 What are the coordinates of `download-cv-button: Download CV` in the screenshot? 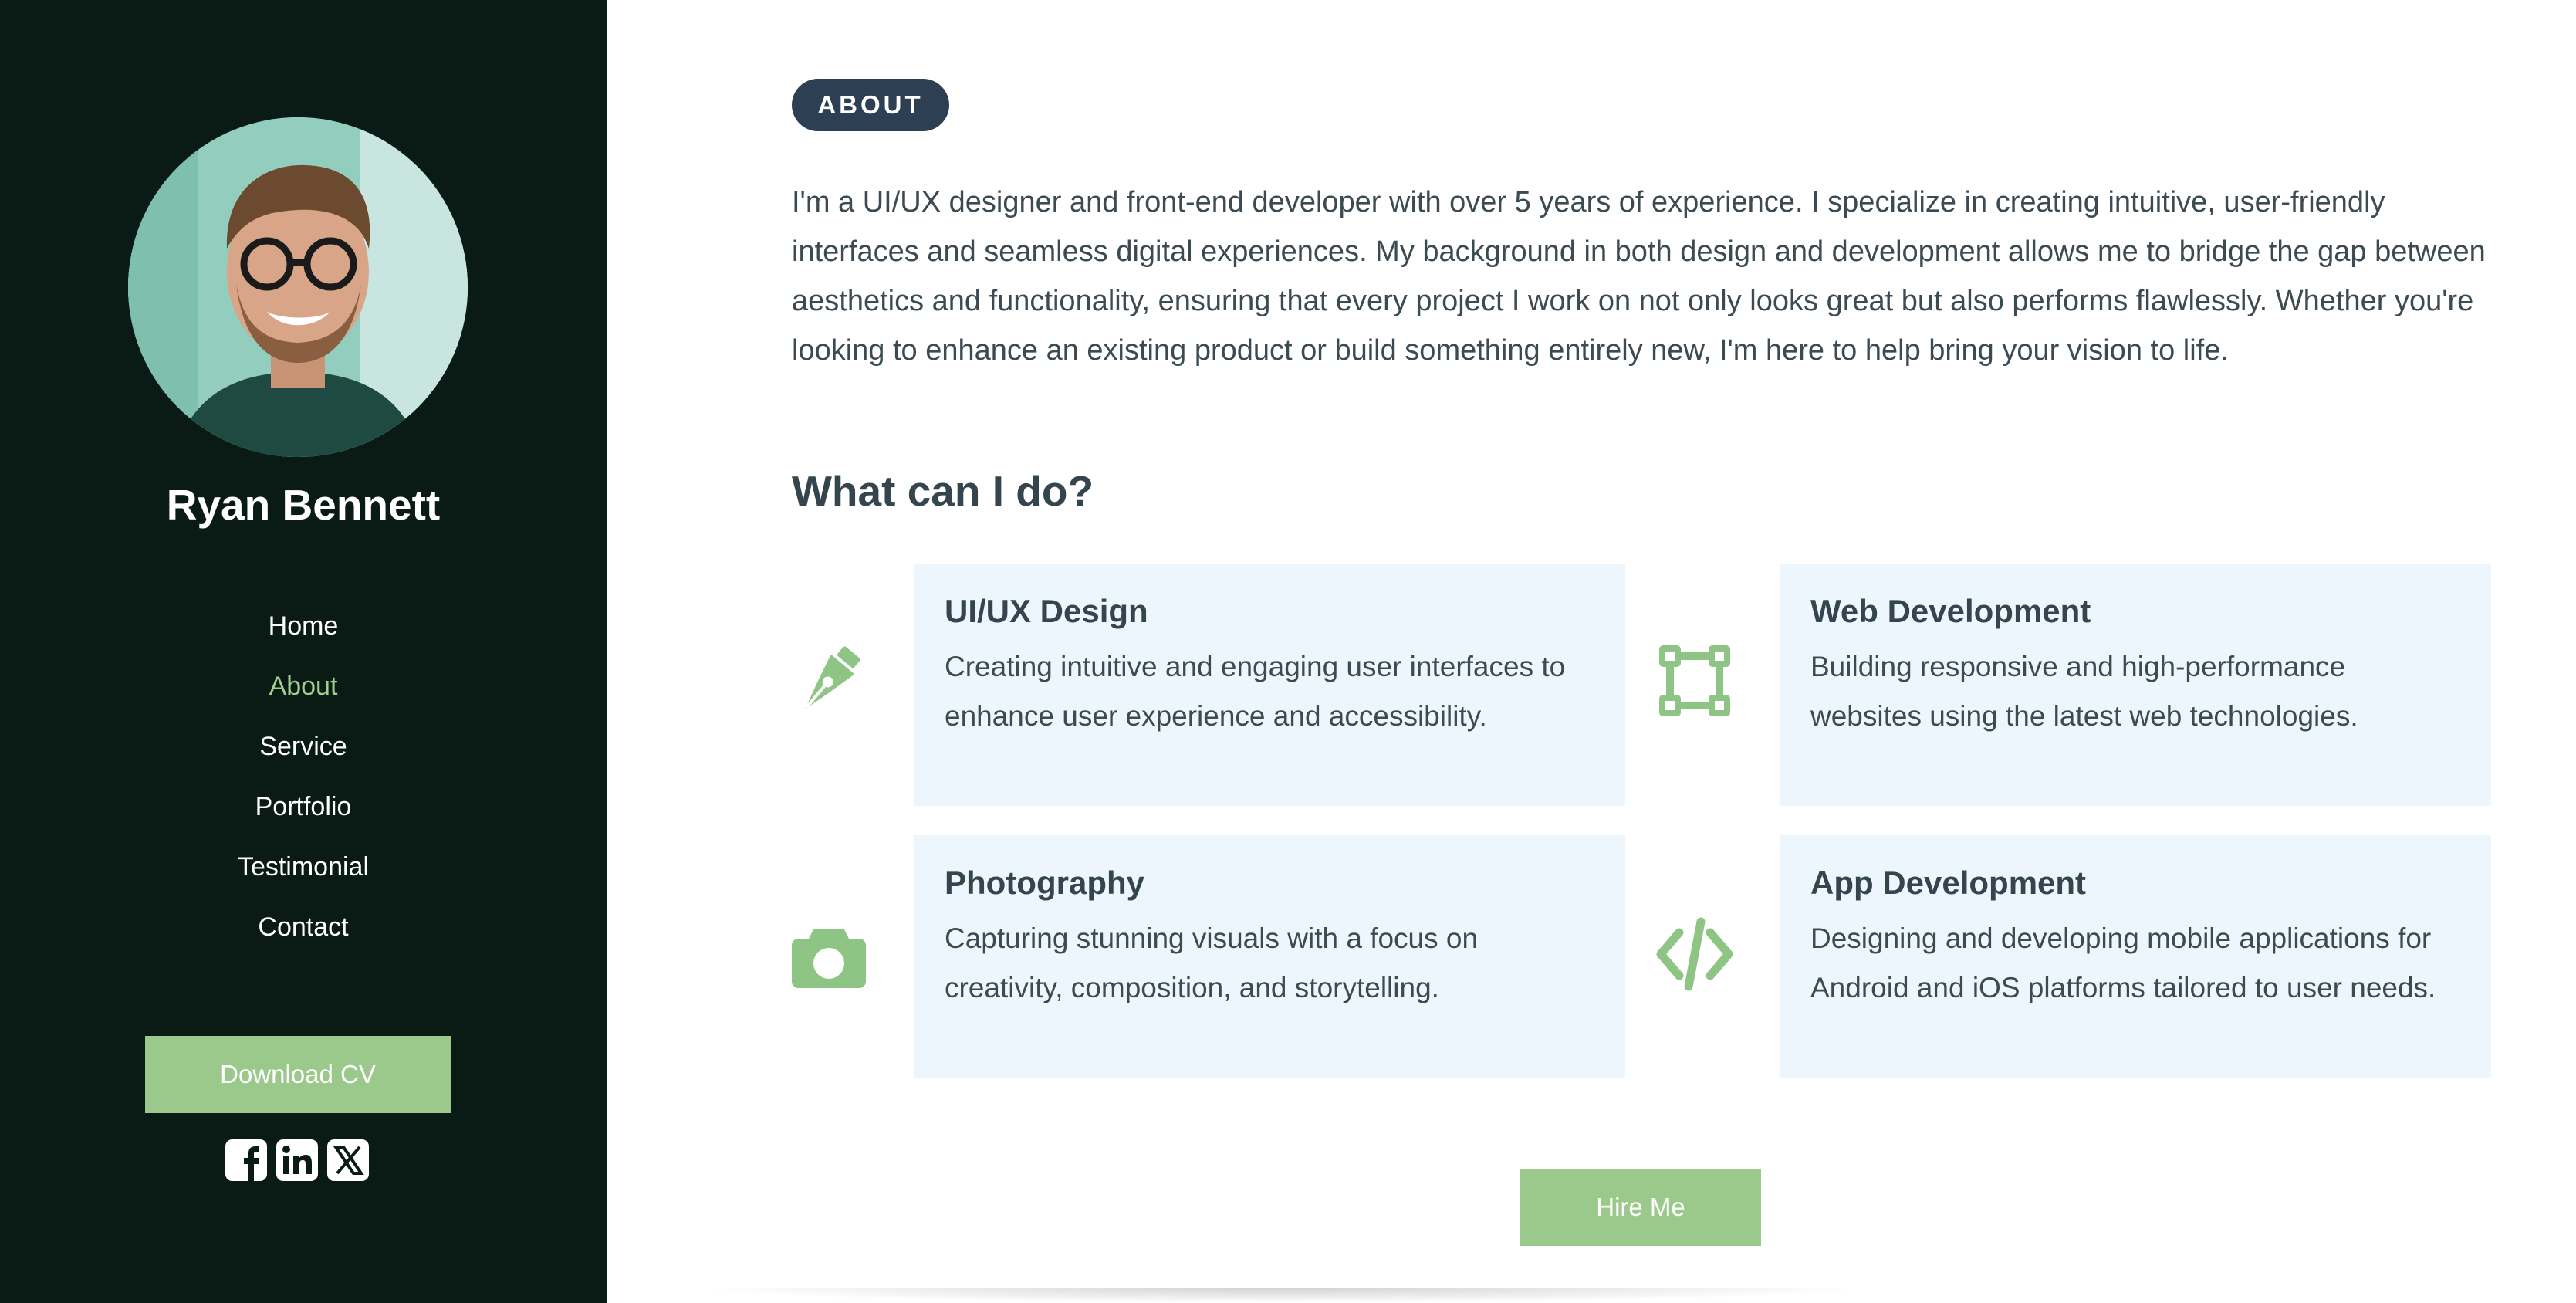 It's located at (298, 1074).